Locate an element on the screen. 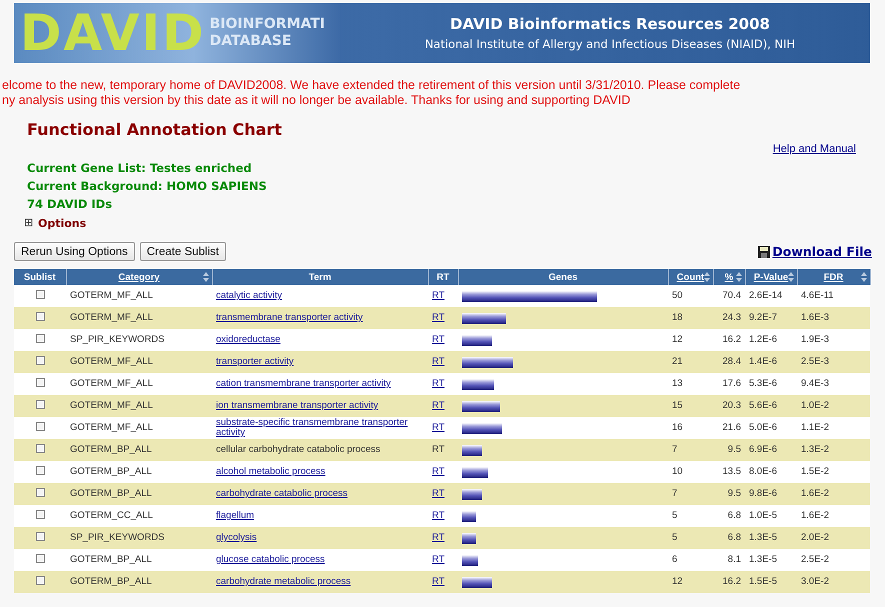 The height and width of the screenshot is (607, 885). term-link: flagellum is located at coordinates (235, 516).